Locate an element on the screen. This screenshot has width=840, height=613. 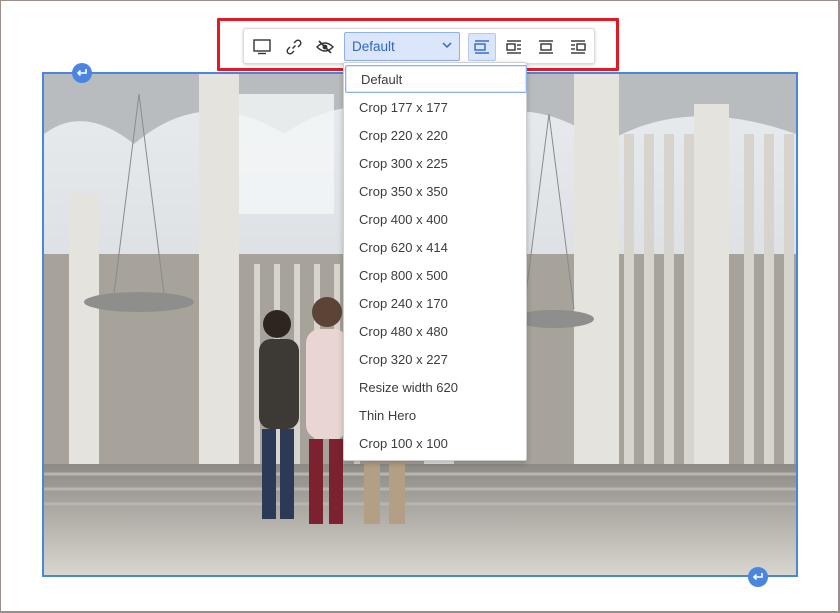
image-style-select: Default is located at coordinates (402, 46).